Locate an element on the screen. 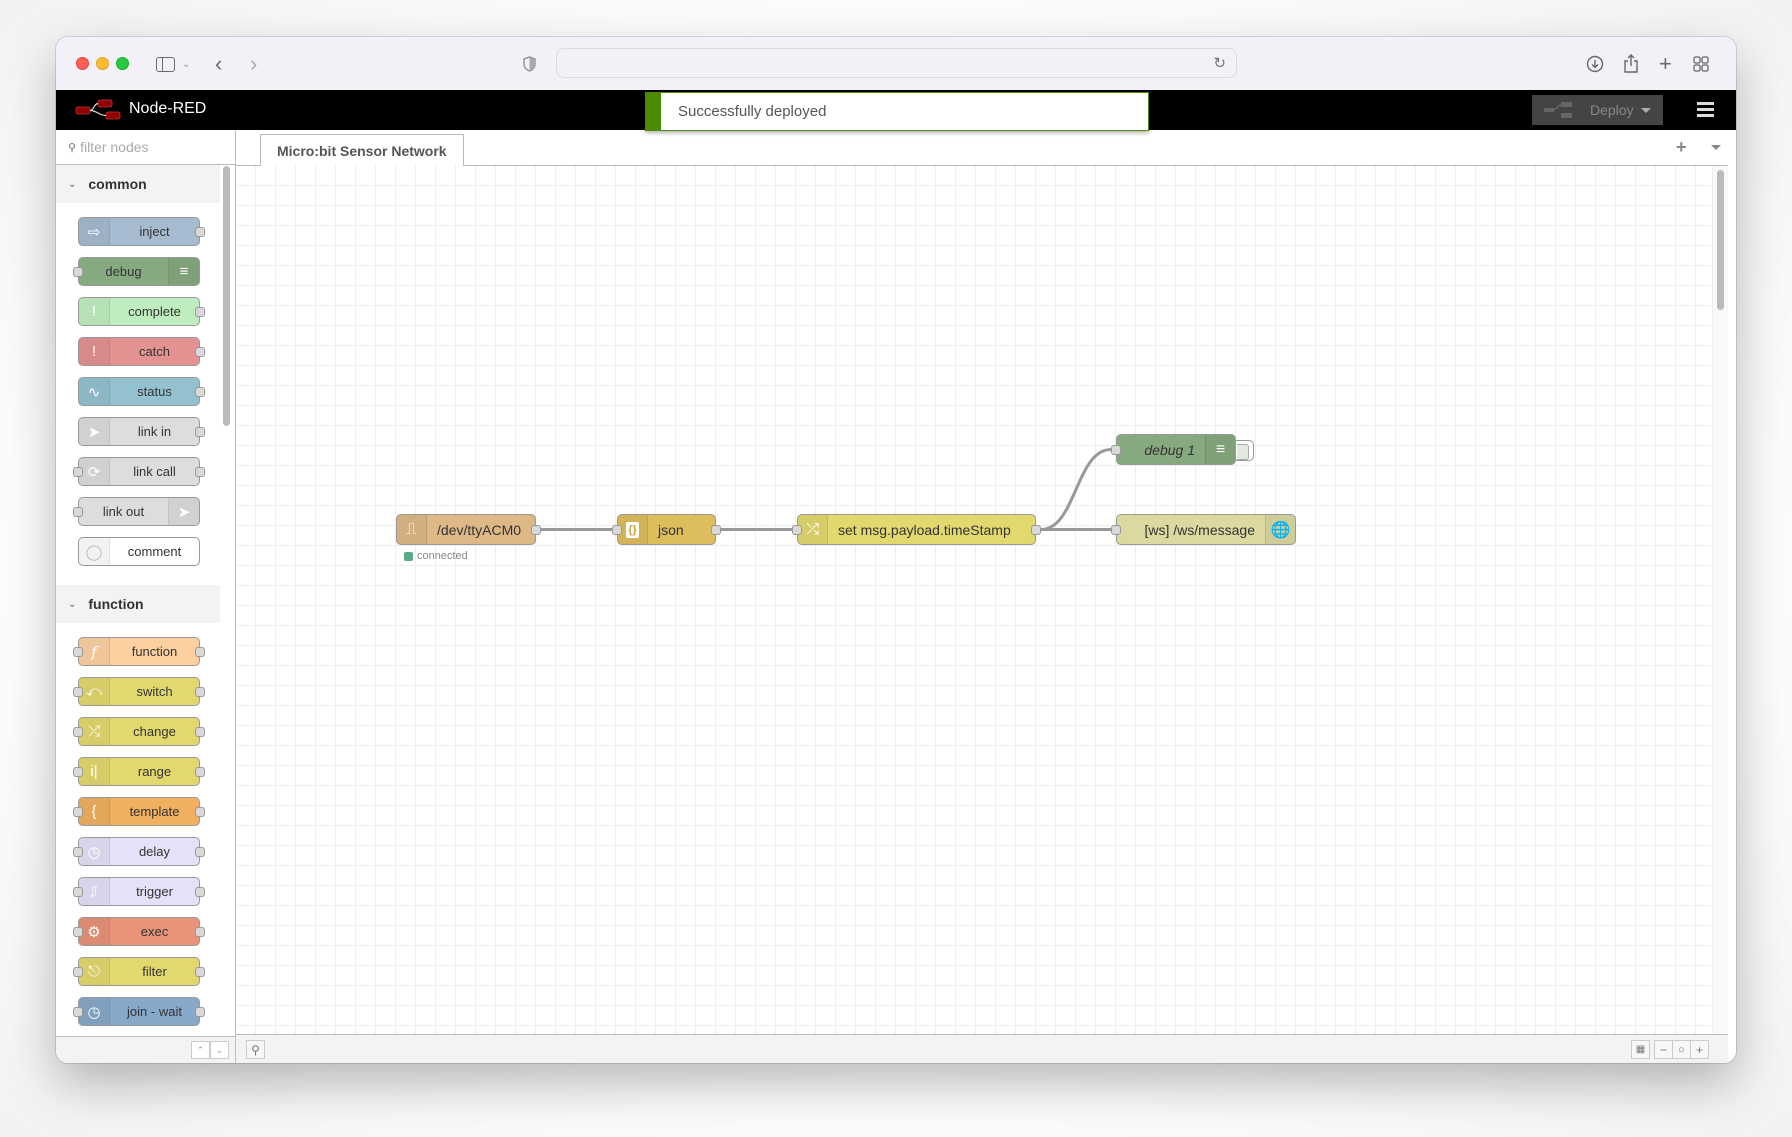  palette-node-link-in: ➤ link in is located at coordinates (141, 431).